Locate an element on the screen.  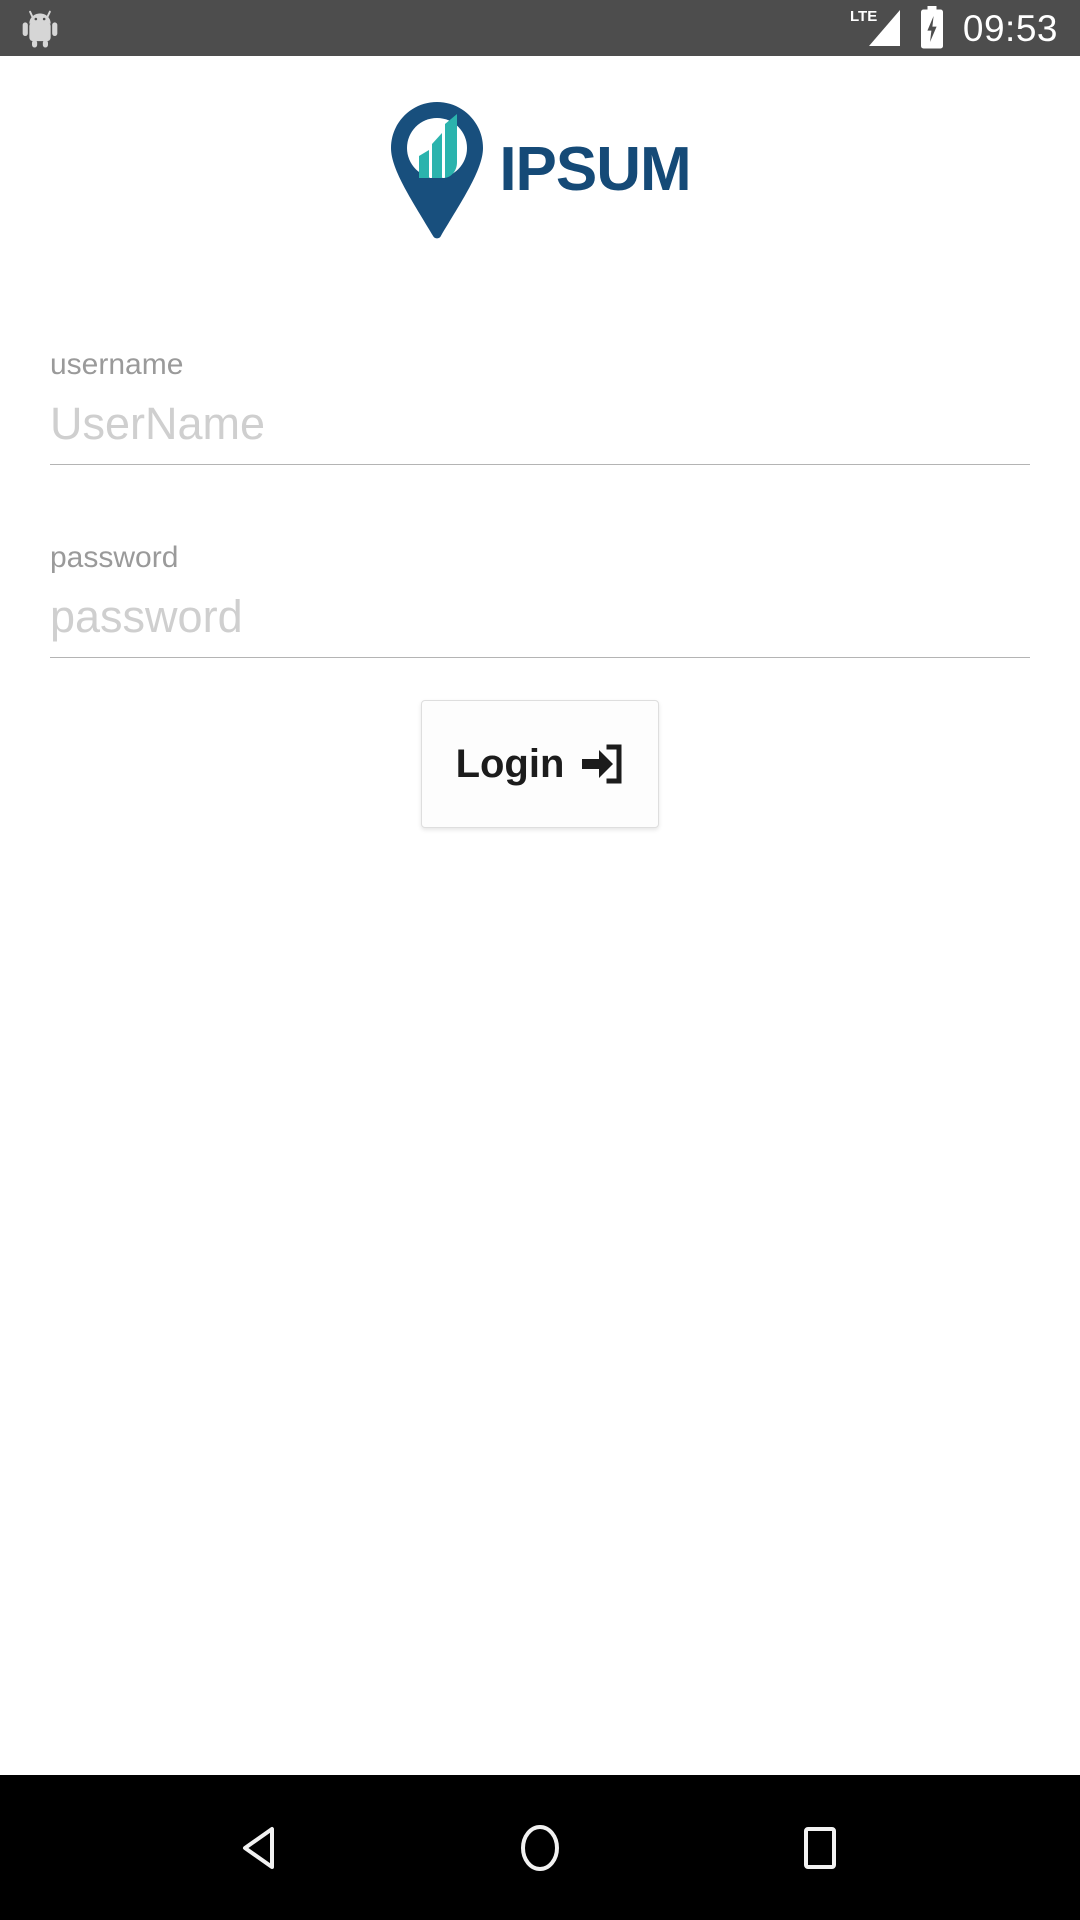
status-bar: LTE 09:53 is located at coordinates (540, 28).